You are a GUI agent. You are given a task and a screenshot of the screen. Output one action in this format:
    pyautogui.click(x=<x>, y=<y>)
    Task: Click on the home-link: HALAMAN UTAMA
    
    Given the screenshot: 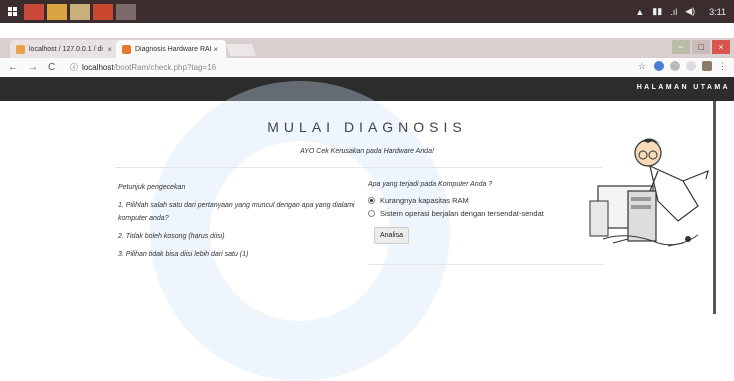 What is the action you would take?
    pyautogui.click(x=683, y=87)
    